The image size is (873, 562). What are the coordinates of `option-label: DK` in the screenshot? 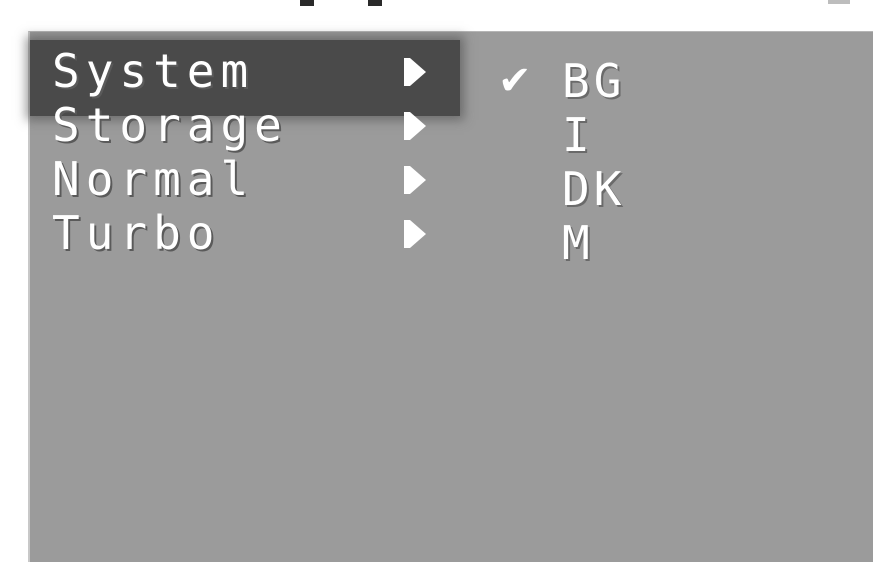 It's located at (594, 189).